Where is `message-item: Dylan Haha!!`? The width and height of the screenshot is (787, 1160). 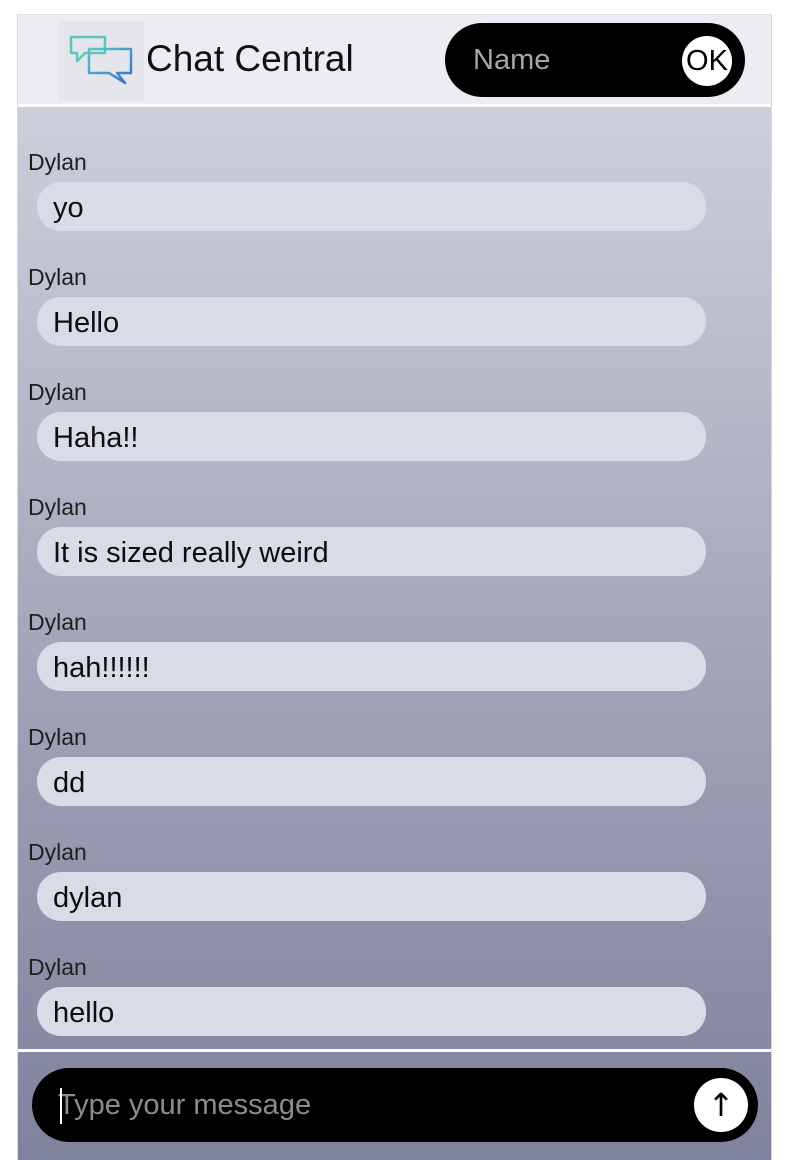
message-item: Dylan Haha!! is located at coordinates (394, 436).